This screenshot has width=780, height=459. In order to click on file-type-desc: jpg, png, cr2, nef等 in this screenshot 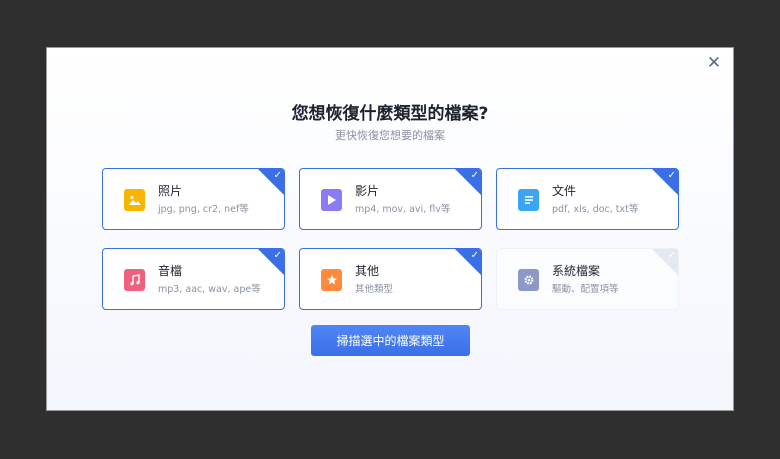, I will do `click(203, 209)`.